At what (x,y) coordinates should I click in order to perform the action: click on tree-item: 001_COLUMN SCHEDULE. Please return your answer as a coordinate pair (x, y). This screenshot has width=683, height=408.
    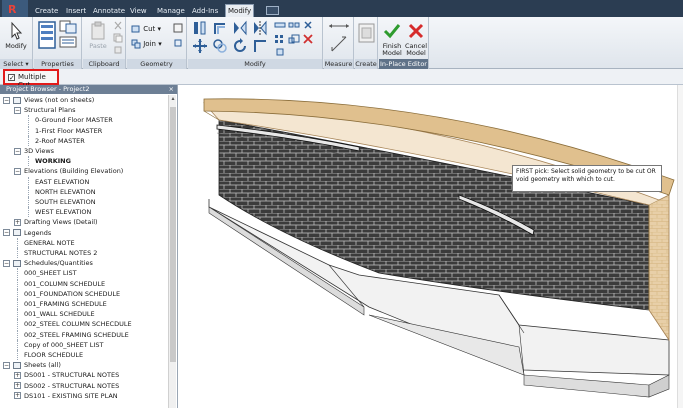
    Looking at the image, I should click on (64, 284).